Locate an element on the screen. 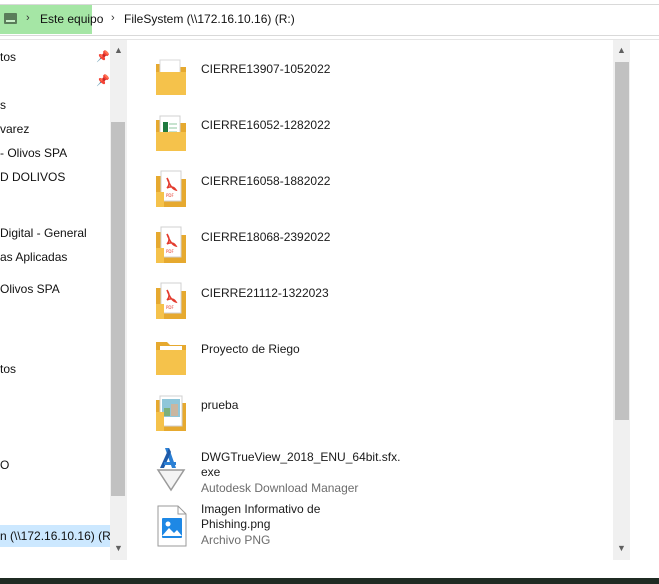 This screenshot has height=584, width=659. folder-blank-icon is located at coordinates (171, 77).